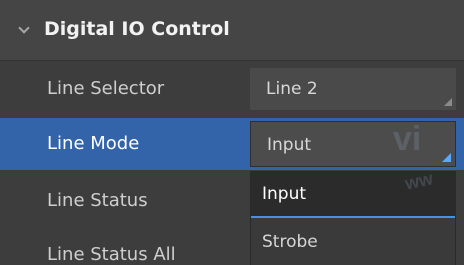 The image size is (464, 265). Describe the element at coordinates (97, 200) in the screenshot. I see `line-status-label: Line Status` at that location.